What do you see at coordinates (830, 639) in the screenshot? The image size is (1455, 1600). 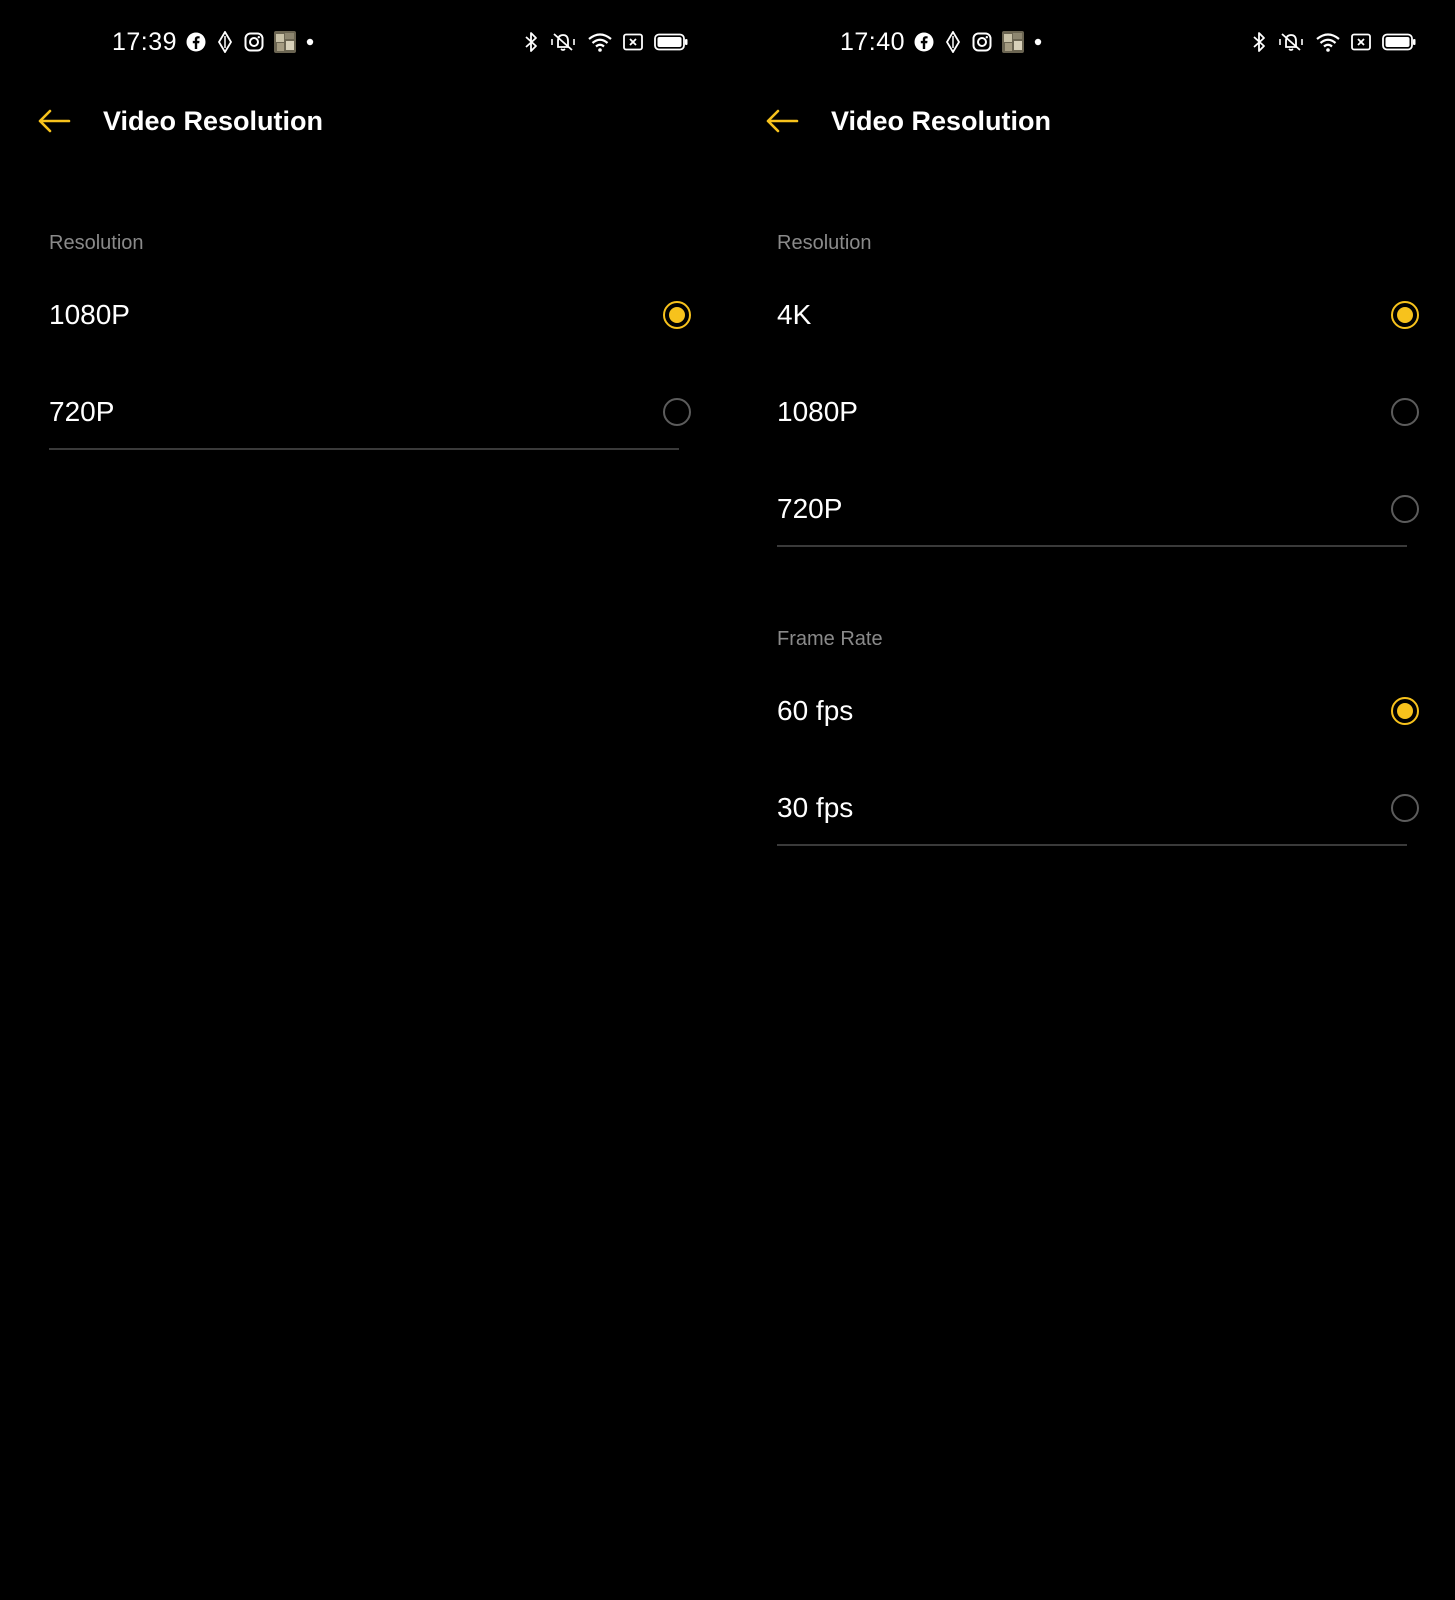 I see `section-header-frame-rate: Frame Rate` at bounding box center [830, 639].